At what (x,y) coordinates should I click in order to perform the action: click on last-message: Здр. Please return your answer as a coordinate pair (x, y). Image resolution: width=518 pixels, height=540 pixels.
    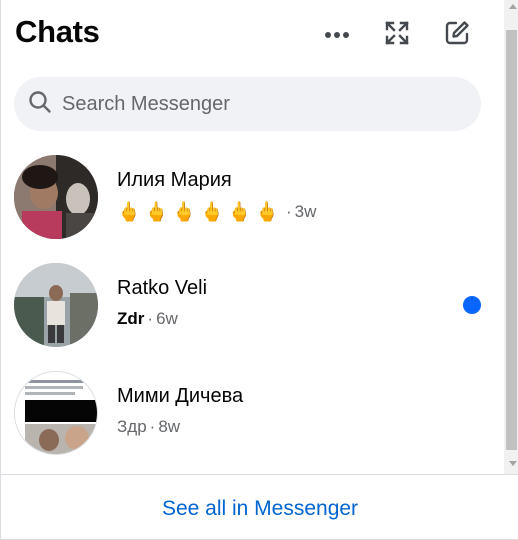
    Looking at the image, I should click on (132, 426).